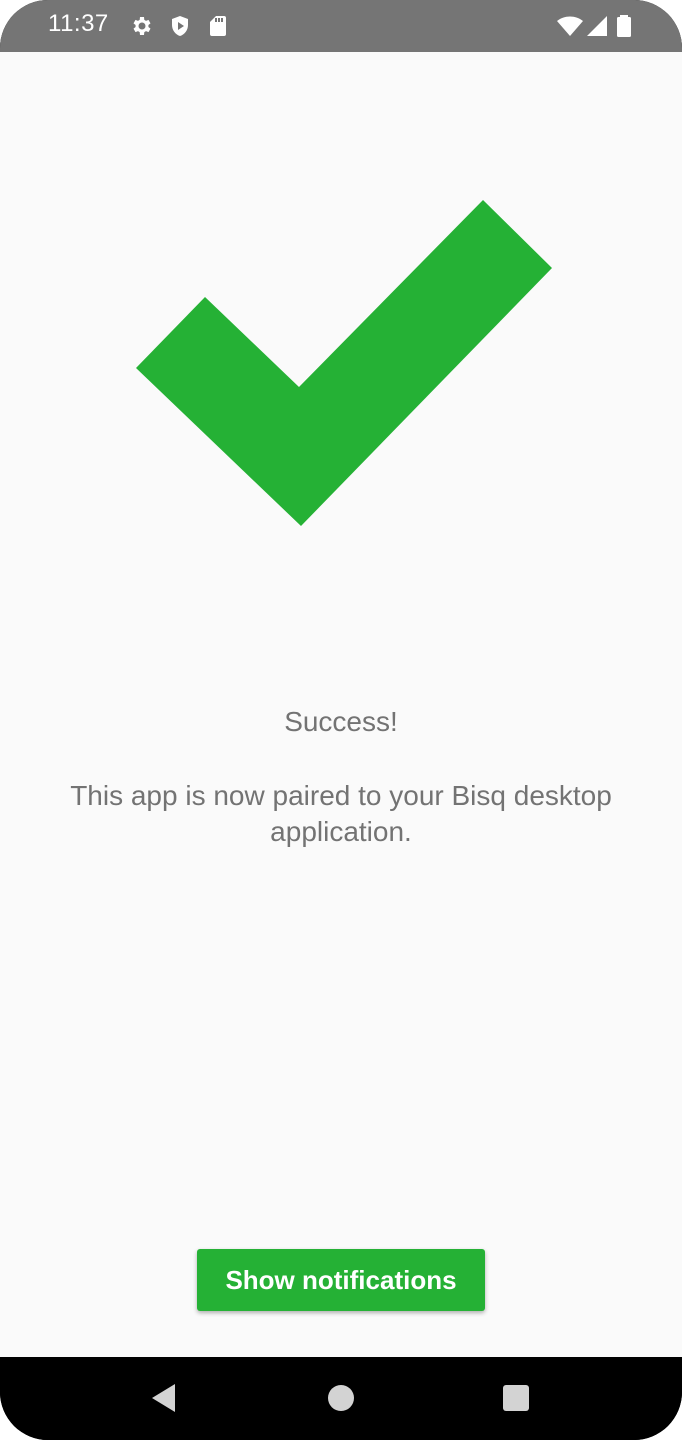 The height and width of the screenshot is (1440, 682). I want to click on sd-card-icon, so click(218, 26).